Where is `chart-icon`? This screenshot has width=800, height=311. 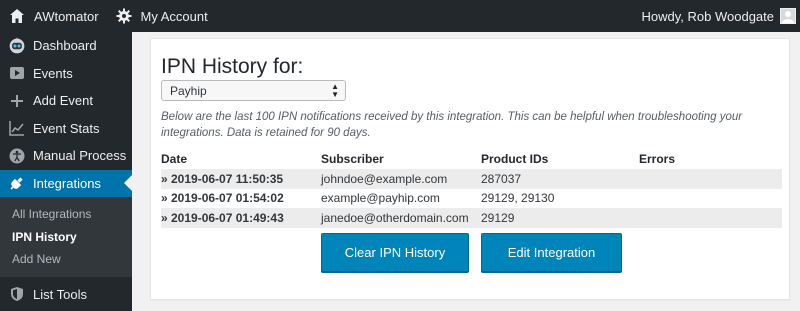 chart-icon is located at coordinates (17, 128).